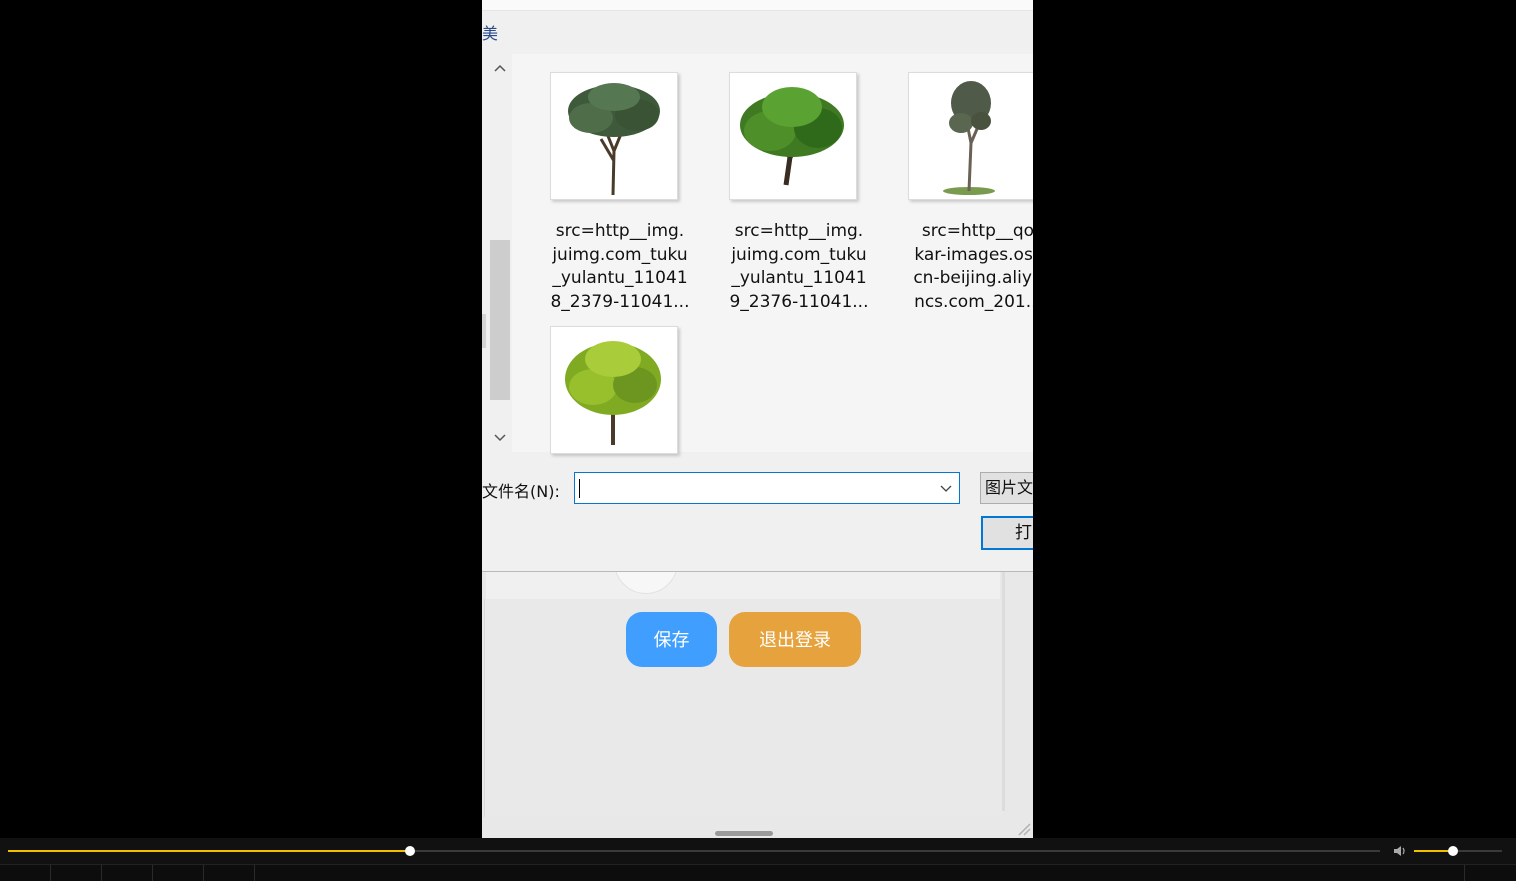 This screenshot has width=1516, height=881. What do you see at coordinates (1024, 829) in the screenshot?
I see `resize-grip-icon` at bounding box center [1024, 829].